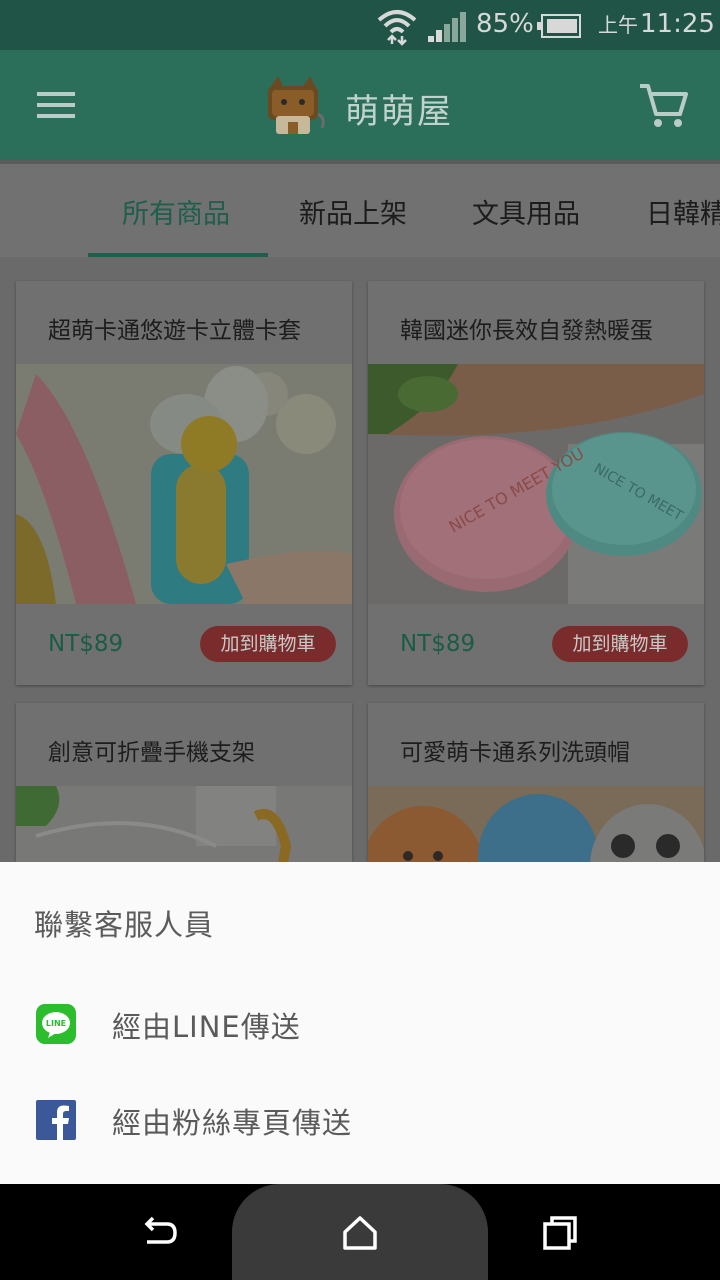 Image resolution: width=720 pixels, height=1280 pixels. What do you see at coordinates (206, 1027) in the screenshot?
I see `send-via-line-label: 經由LINE傳送` at bounding box center [206, 1027].